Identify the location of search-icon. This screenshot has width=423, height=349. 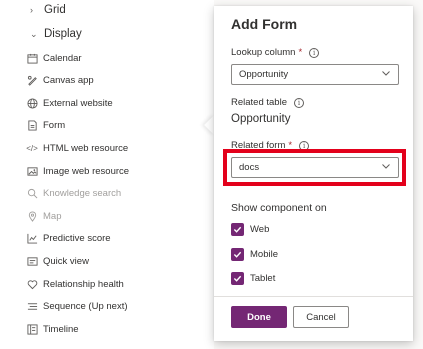
(32, 193).